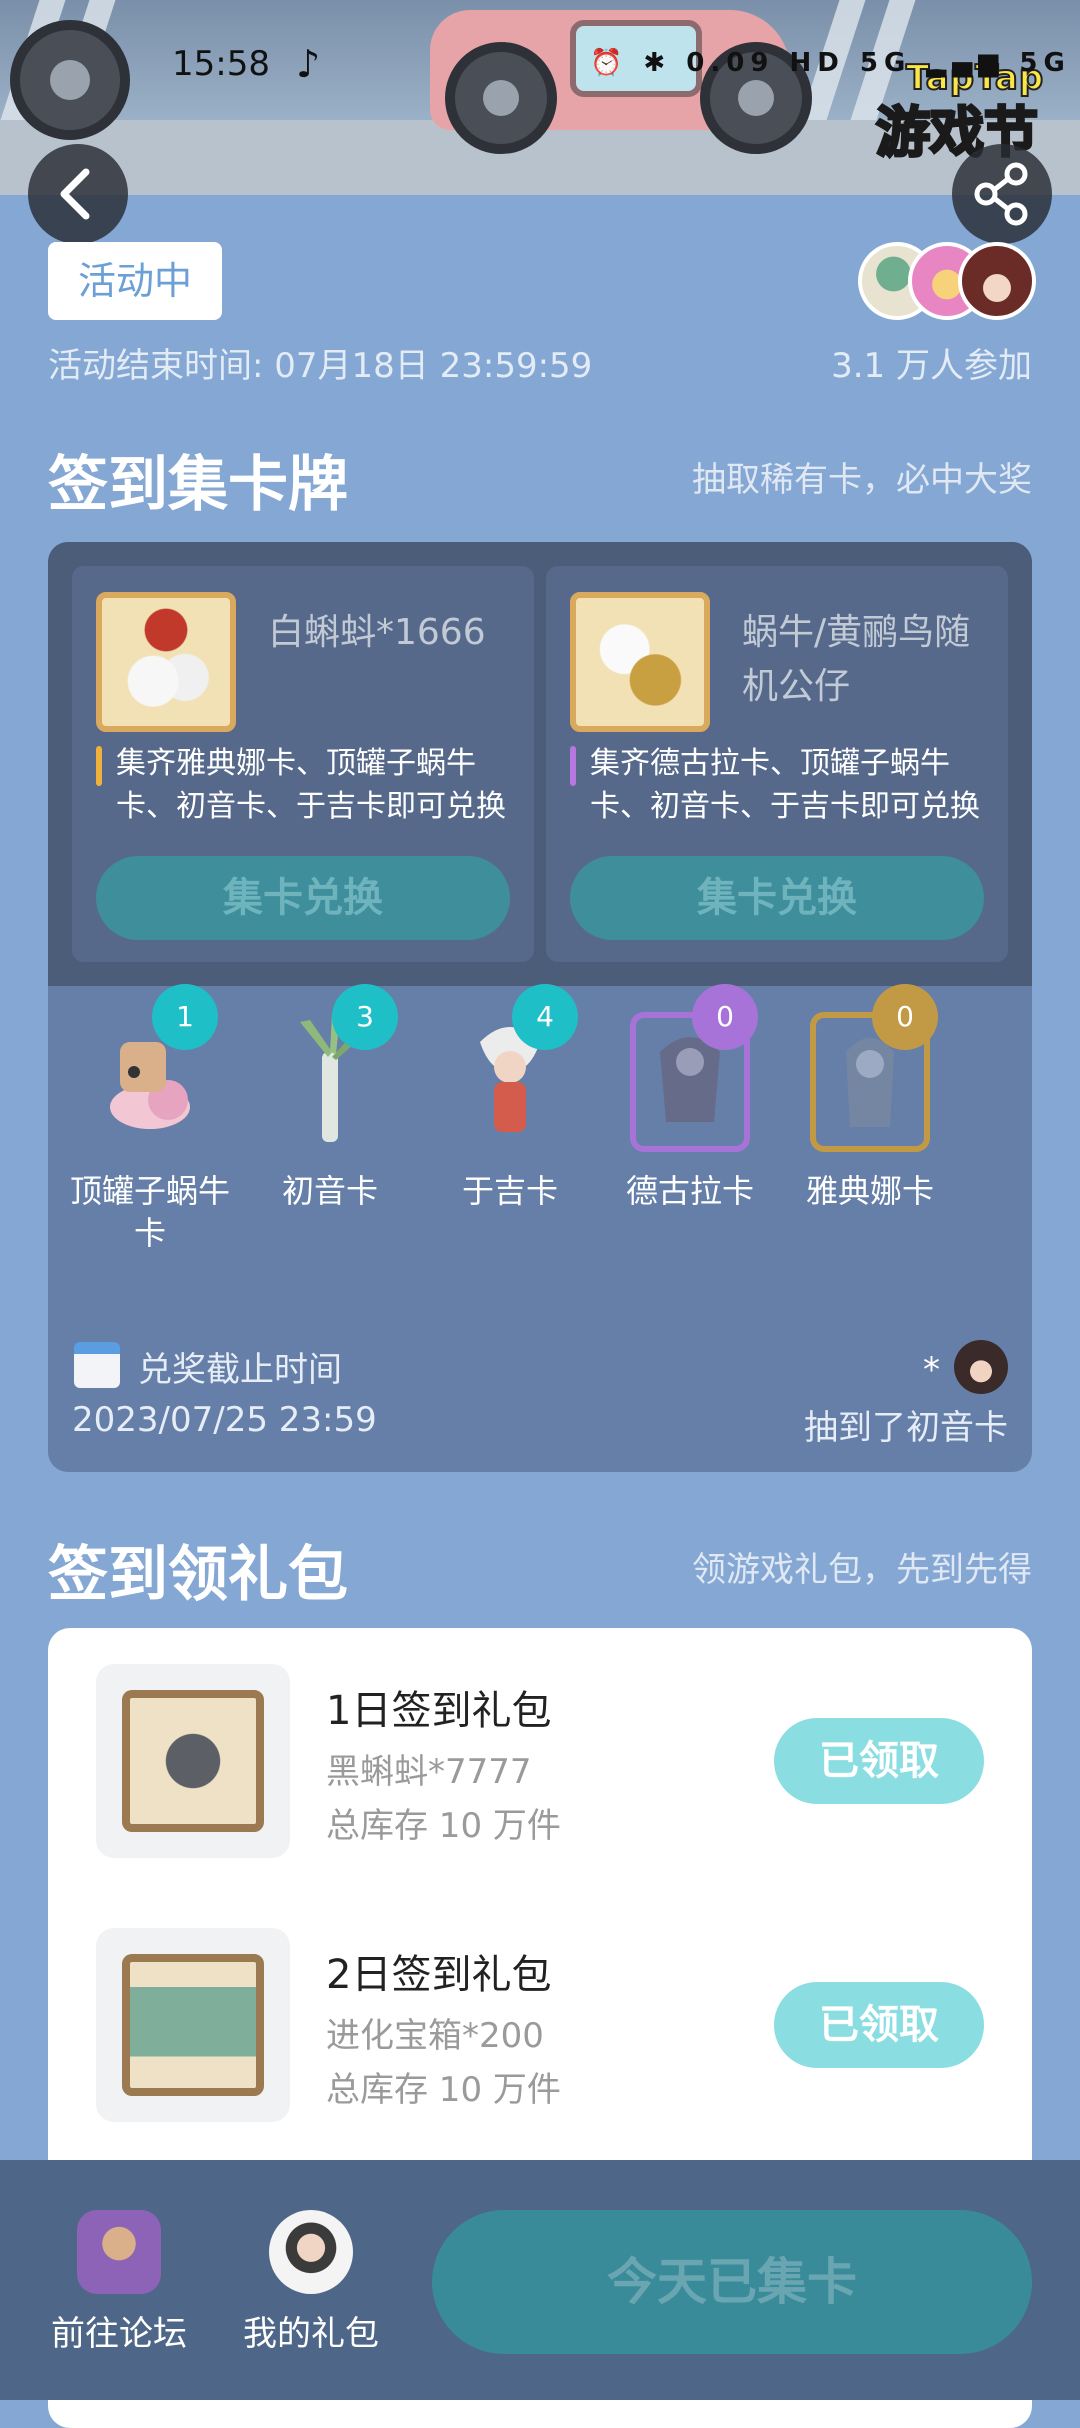 Image resolution: width=1080 pixels, height=2428 pixels. I want to click on deadline-label: 兑奖截止时间, so click(240, 1370).